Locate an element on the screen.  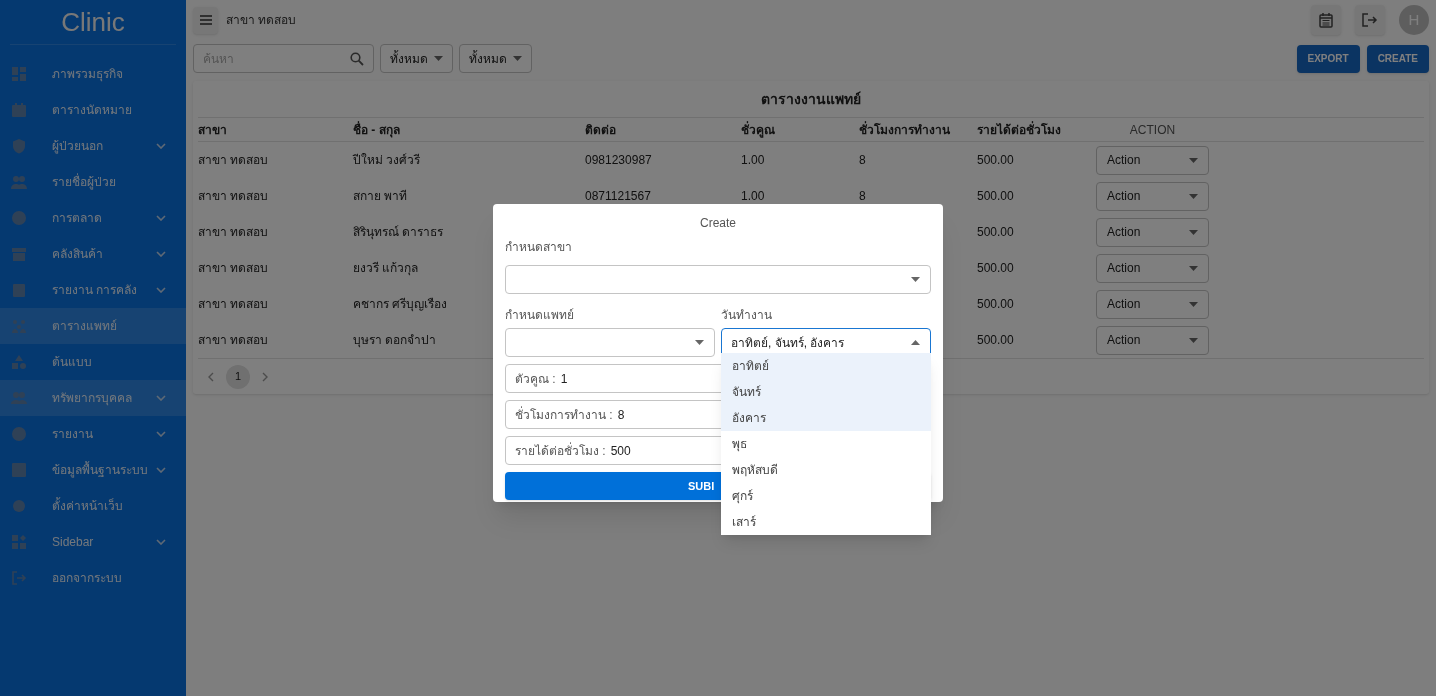
sidebar-item: ต้นแบบ is located at coordinates (93, 362).